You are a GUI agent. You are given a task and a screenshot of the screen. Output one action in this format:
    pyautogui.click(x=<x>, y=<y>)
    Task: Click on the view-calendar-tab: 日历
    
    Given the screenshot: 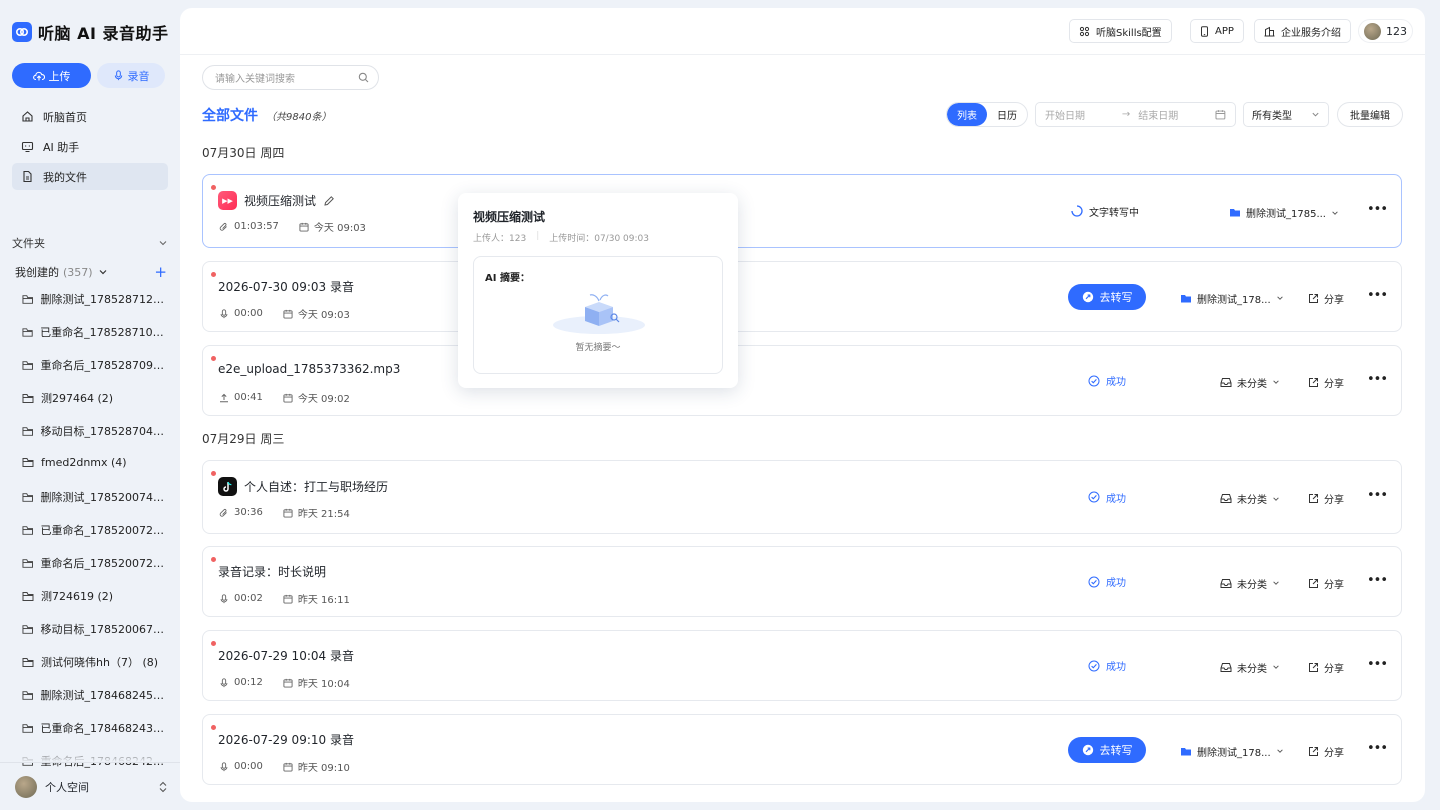 What is the action you would take?
    pyautogui.click(x=1007, y=114)
    